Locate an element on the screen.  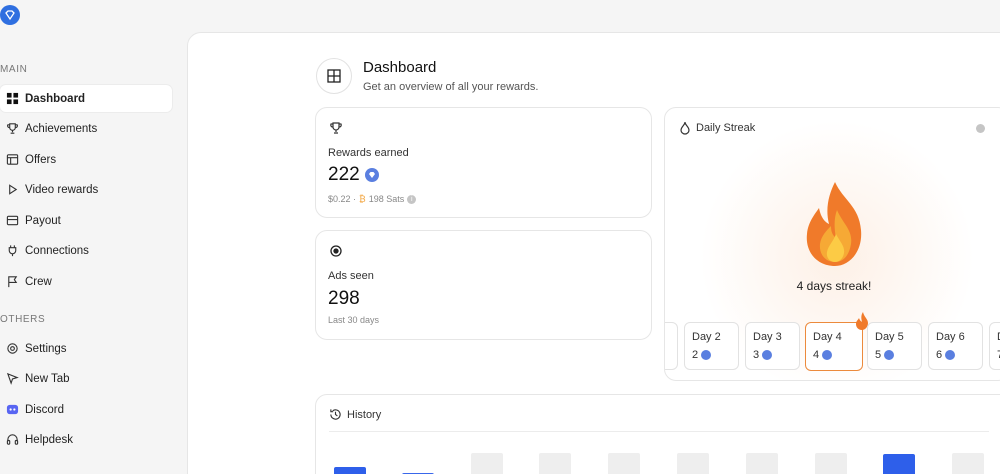
browser-icon is located at coordinates (12, 160).